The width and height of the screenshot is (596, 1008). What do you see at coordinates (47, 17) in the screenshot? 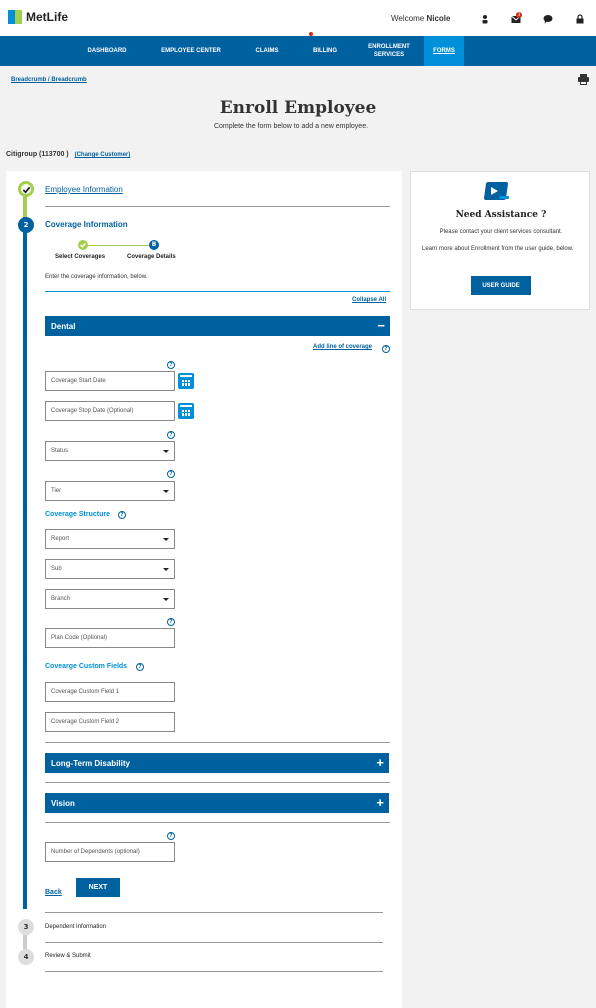
I see `logo-text: MetLife` at bounding box center [47, 17].